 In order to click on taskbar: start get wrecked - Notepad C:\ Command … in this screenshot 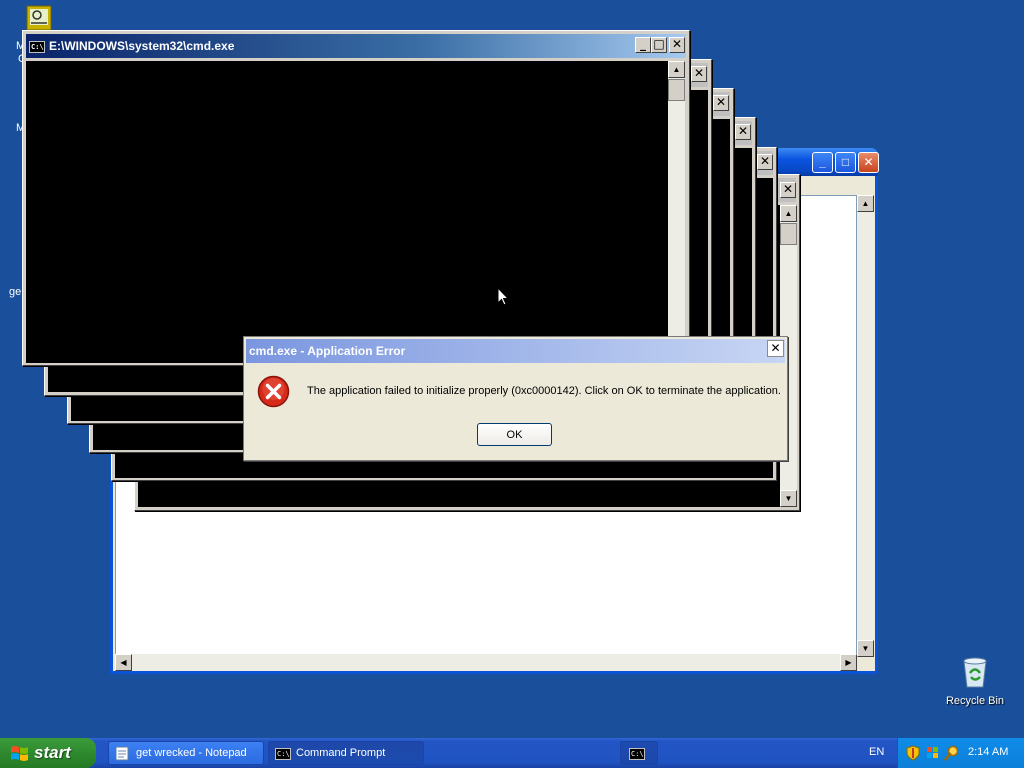, I will do `click(512, 753)`.